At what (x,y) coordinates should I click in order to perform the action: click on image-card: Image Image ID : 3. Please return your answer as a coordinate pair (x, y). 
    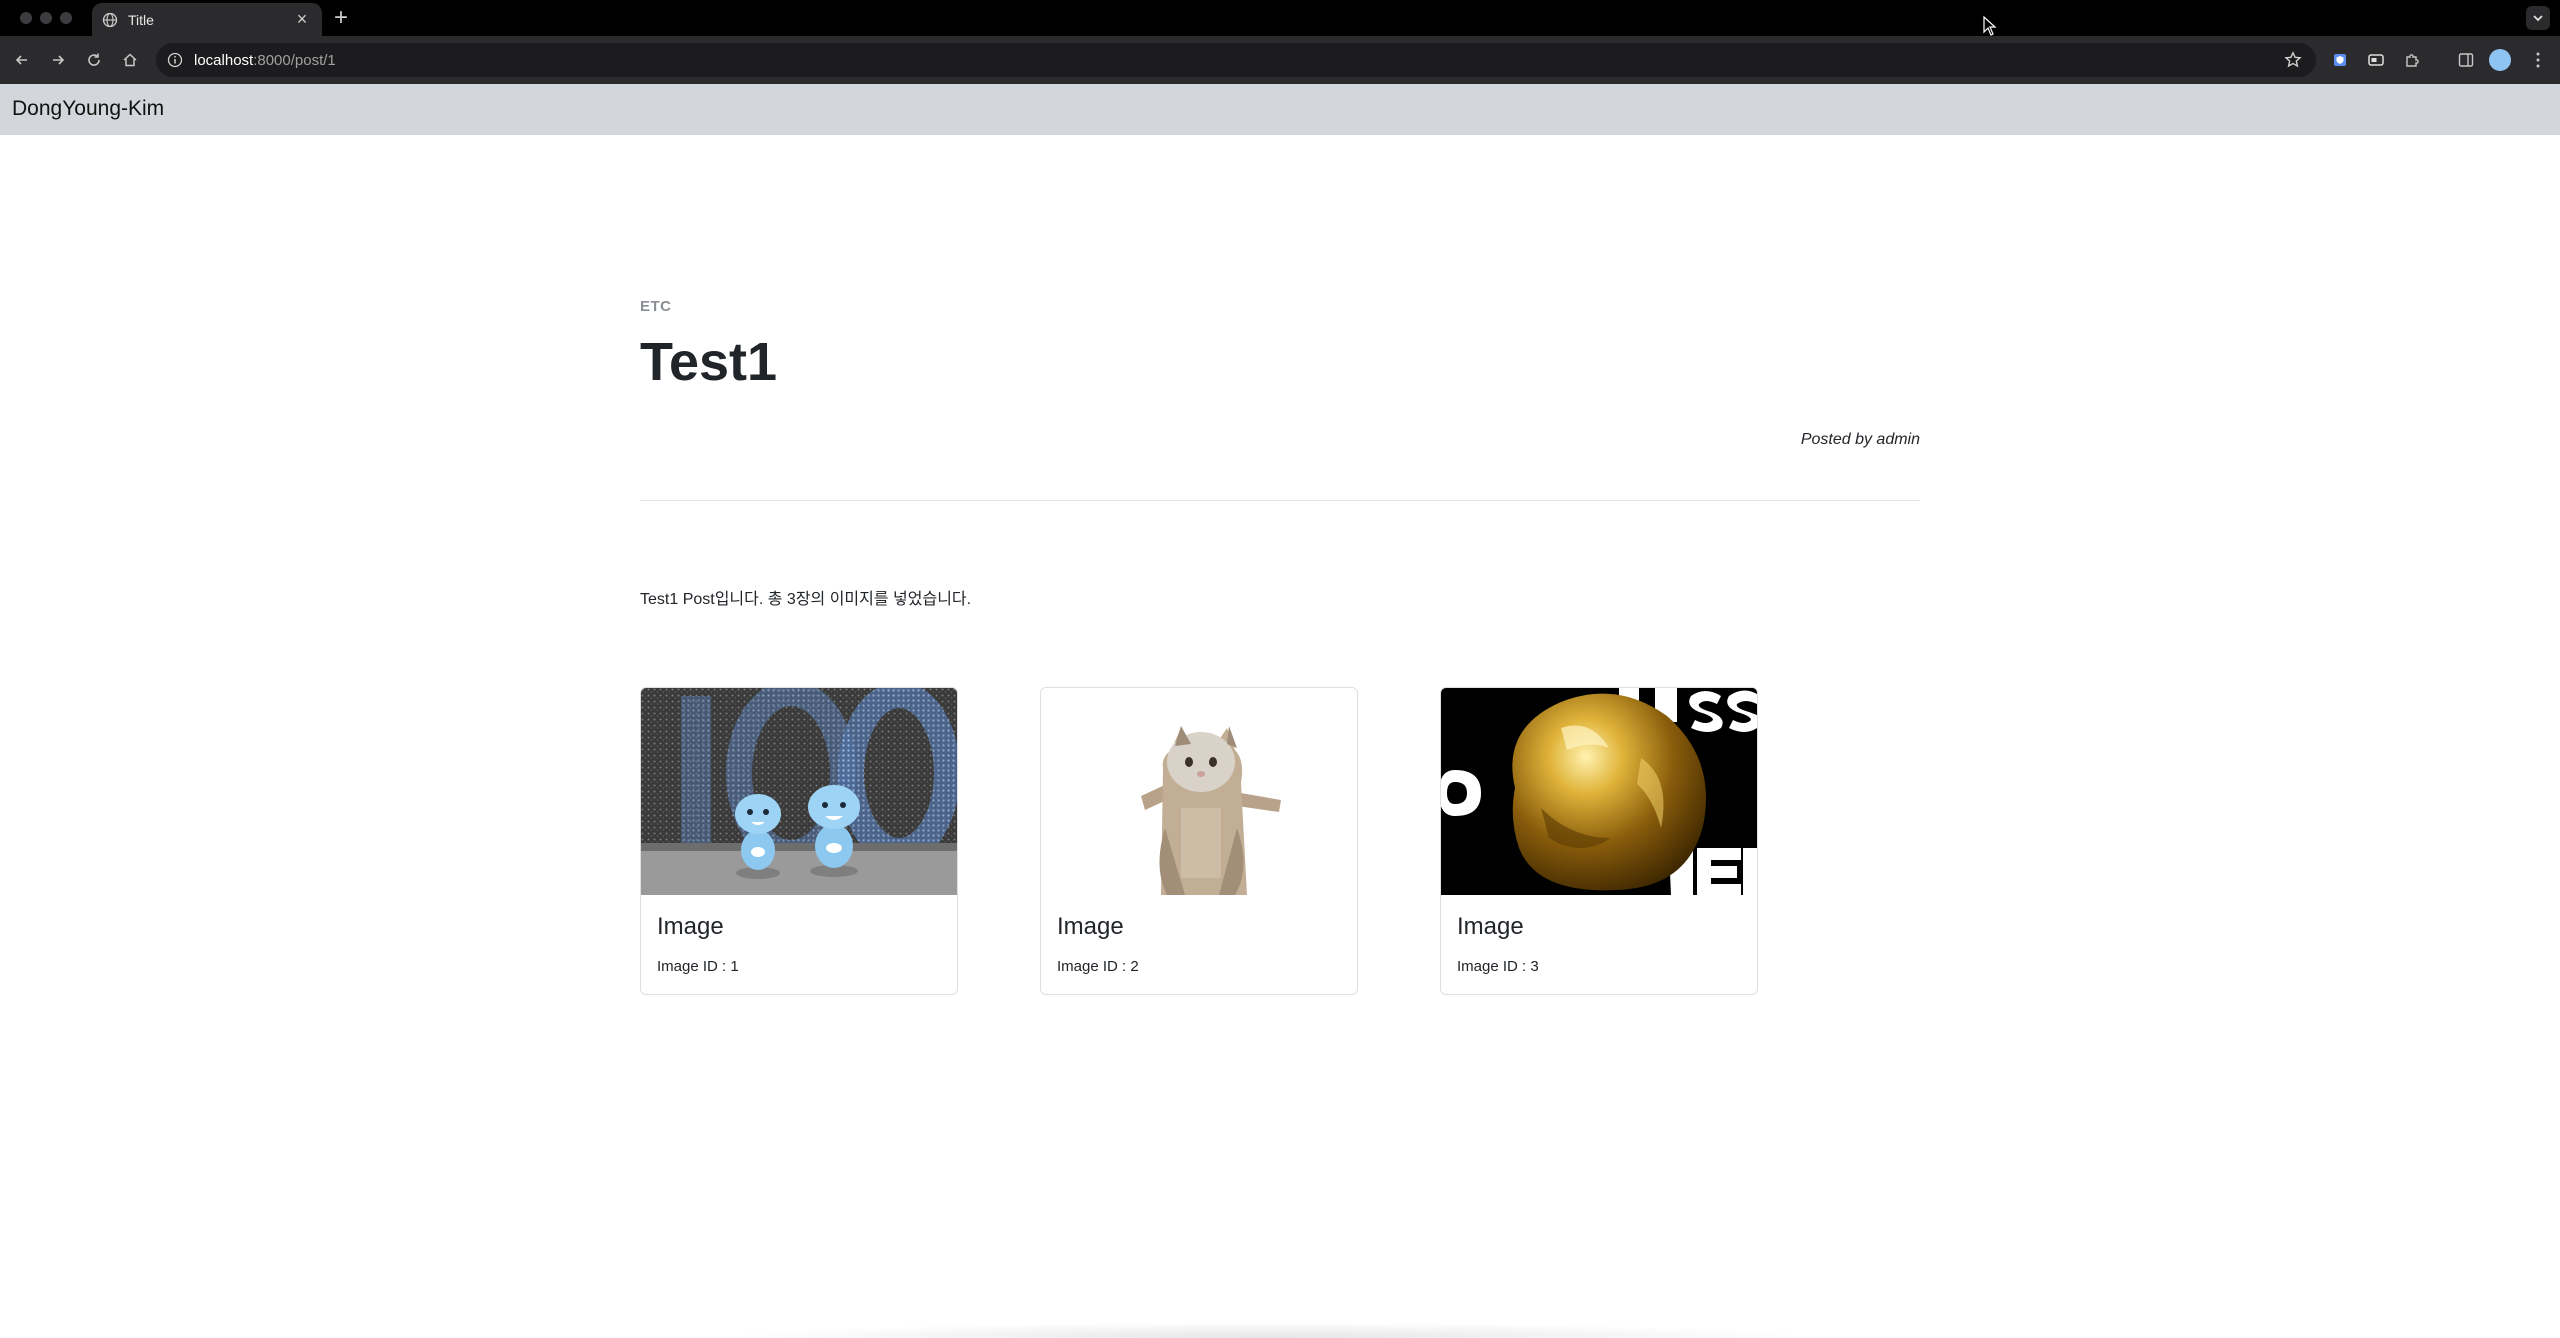
    Looking at the image, I should click on (1599, 841).